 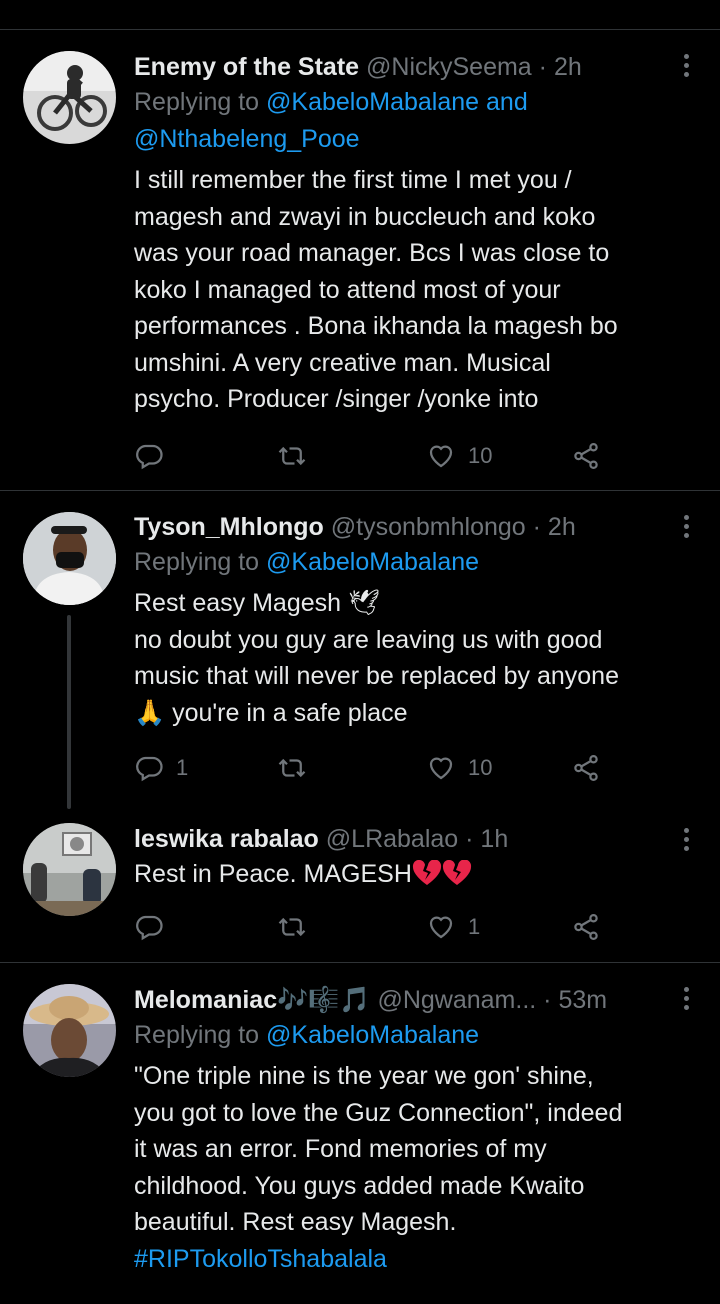 What do you see at coordinates (226, 839) in the screenshot?
I see `display-name: leswika rabalao` at bounding box center [226, 839].